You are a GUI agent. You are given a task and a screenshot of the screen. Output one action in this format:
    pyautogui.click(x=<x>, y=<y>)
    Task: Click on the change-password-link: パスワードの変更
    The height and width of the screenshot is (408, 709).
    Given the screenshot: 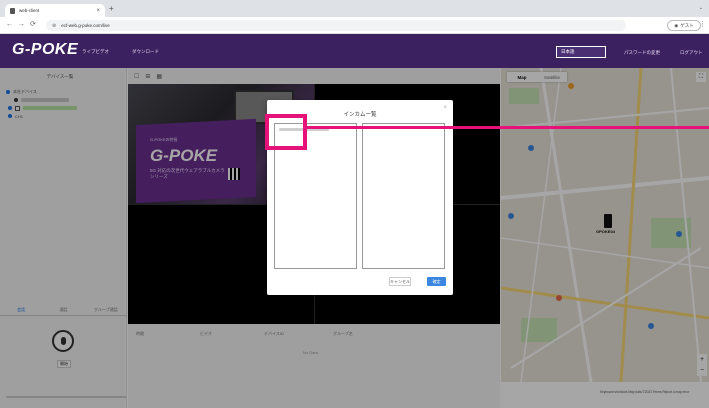 What is the action you would take?
    pyautogui.click(x=642, y=53)
    